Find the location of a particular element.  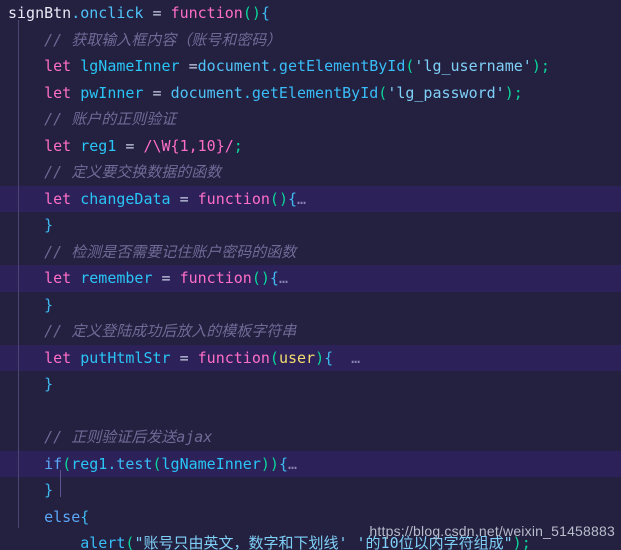

code-token: // 账户的正则验证 is located at coordinates (92, 119).